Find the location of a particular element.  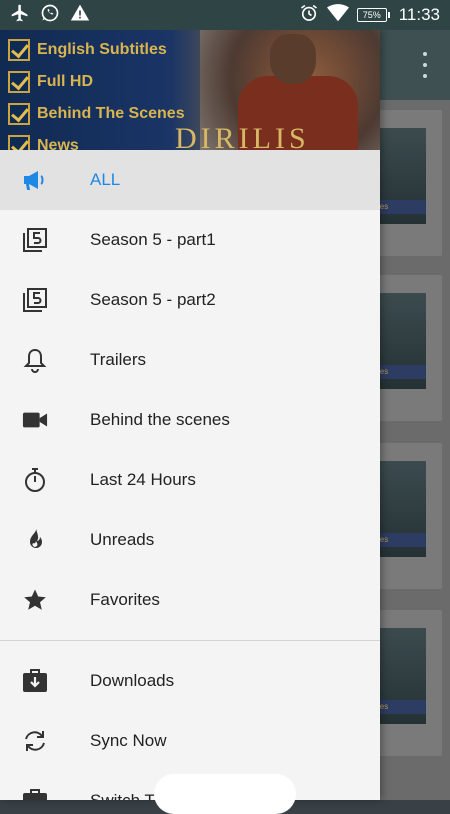

menu-item-behind-the-scenes: Behind the scenes is located at coordinates (190, 420).